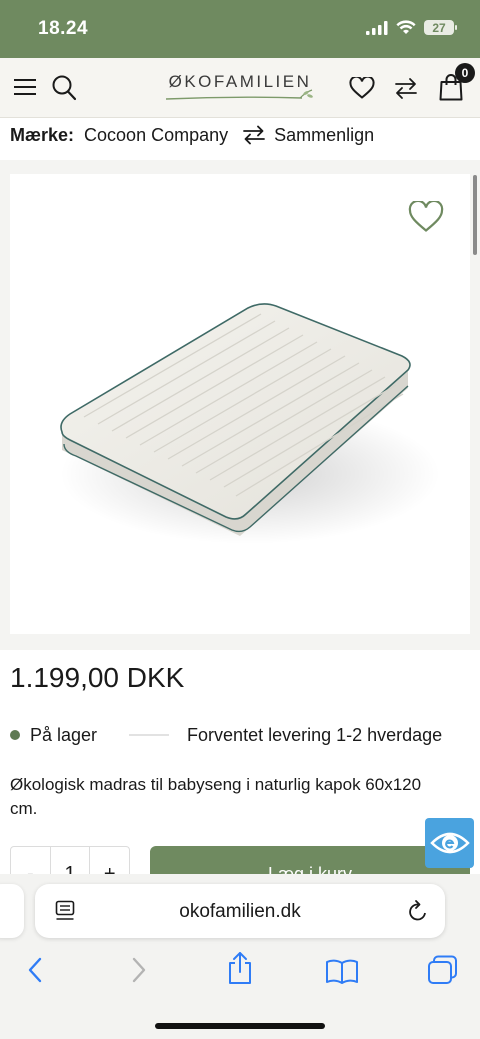  What do you see at coordinates (64, 734) in the screenshot?
I see `stock-status: På lager` at bounding box center [64, 734].